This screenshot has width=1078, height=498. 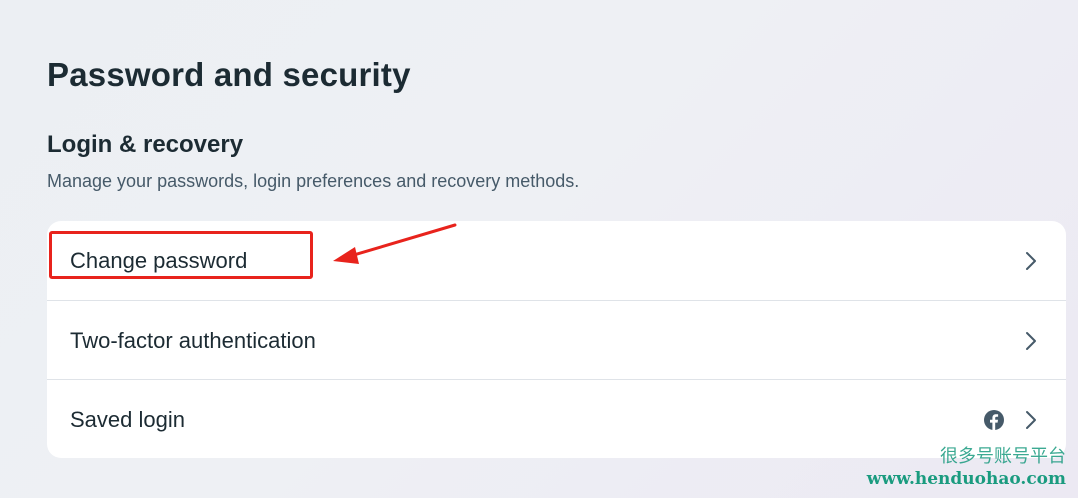 What do you see at coordinates (229, 74) in the screenshot?
I see `page-title: Password and security` at bounding box center [229, 74].